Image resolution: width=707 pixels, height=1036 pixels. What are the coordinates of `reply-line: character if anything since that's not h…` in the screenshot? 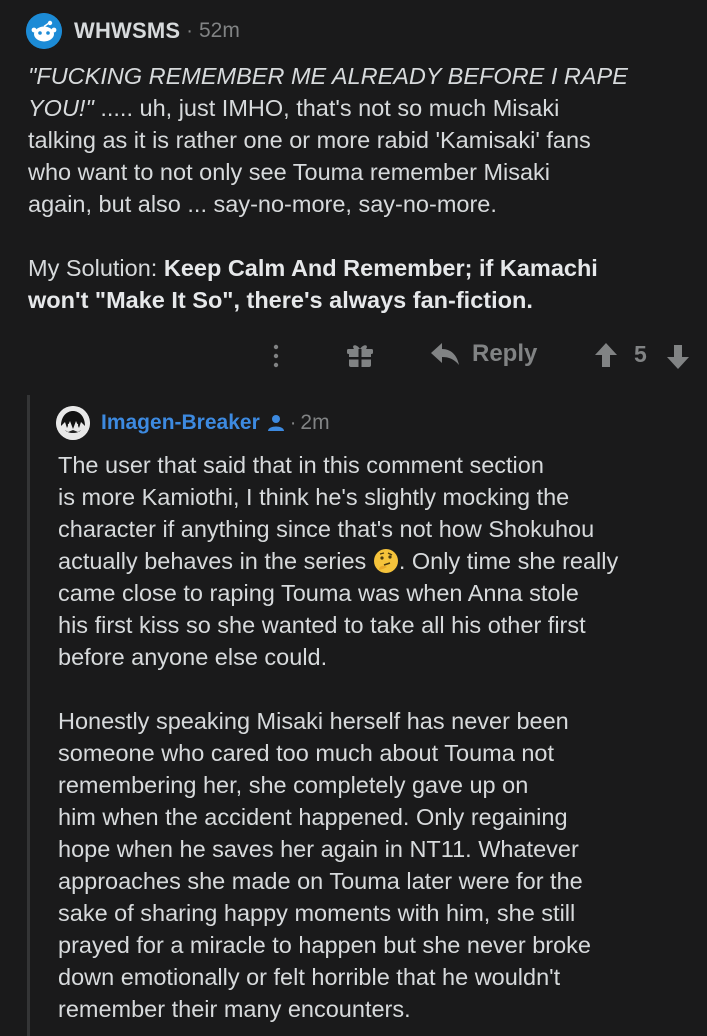 It's located at (326, 529).